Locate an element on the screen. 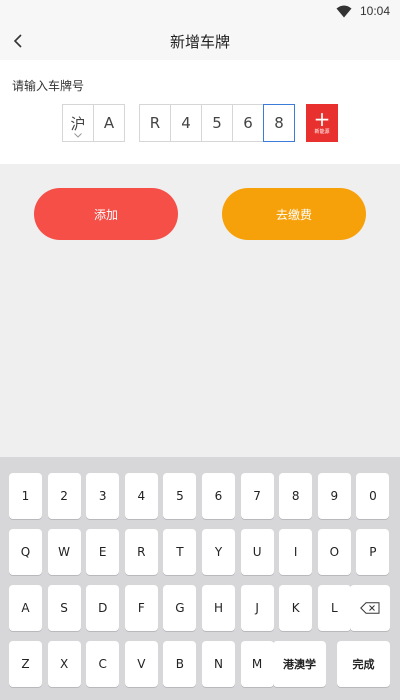 The width and height of the screenshot is (400, 700). key-l: L is located at coordinates (334, 608).